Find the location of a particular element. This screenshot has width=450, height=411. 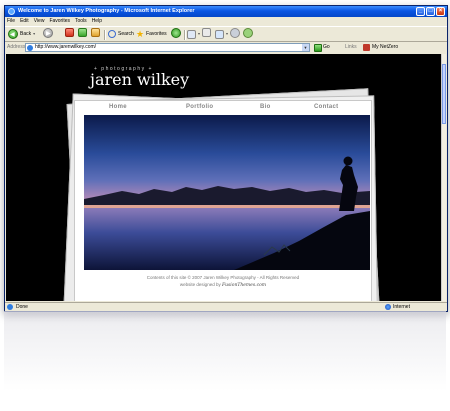

search-icon is located at coordinates (112, 34).